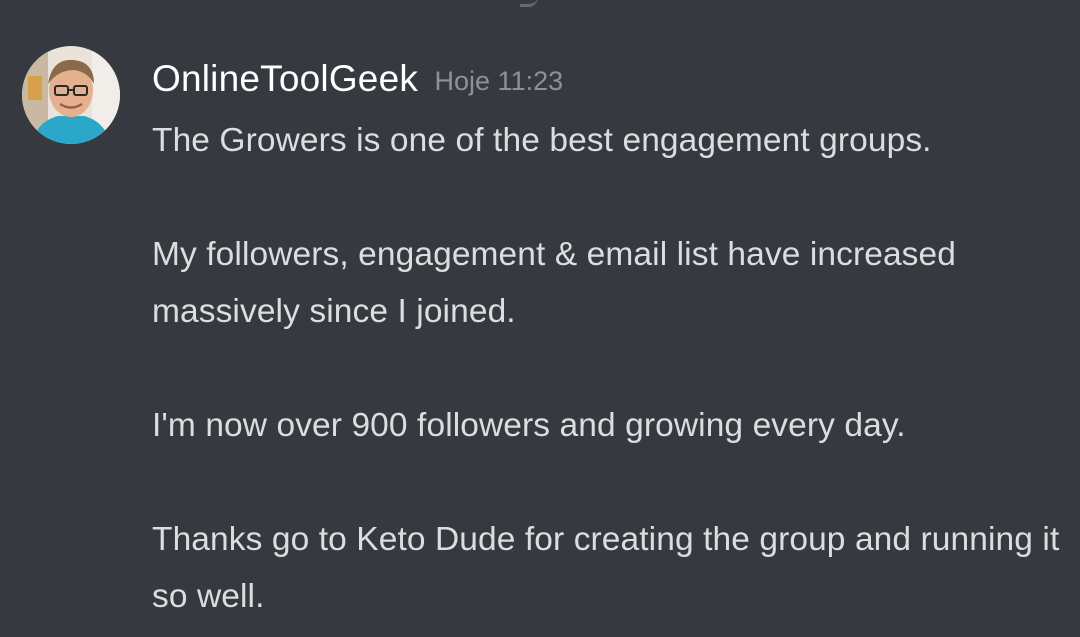  I want to click on avatar, so click(71, 95).